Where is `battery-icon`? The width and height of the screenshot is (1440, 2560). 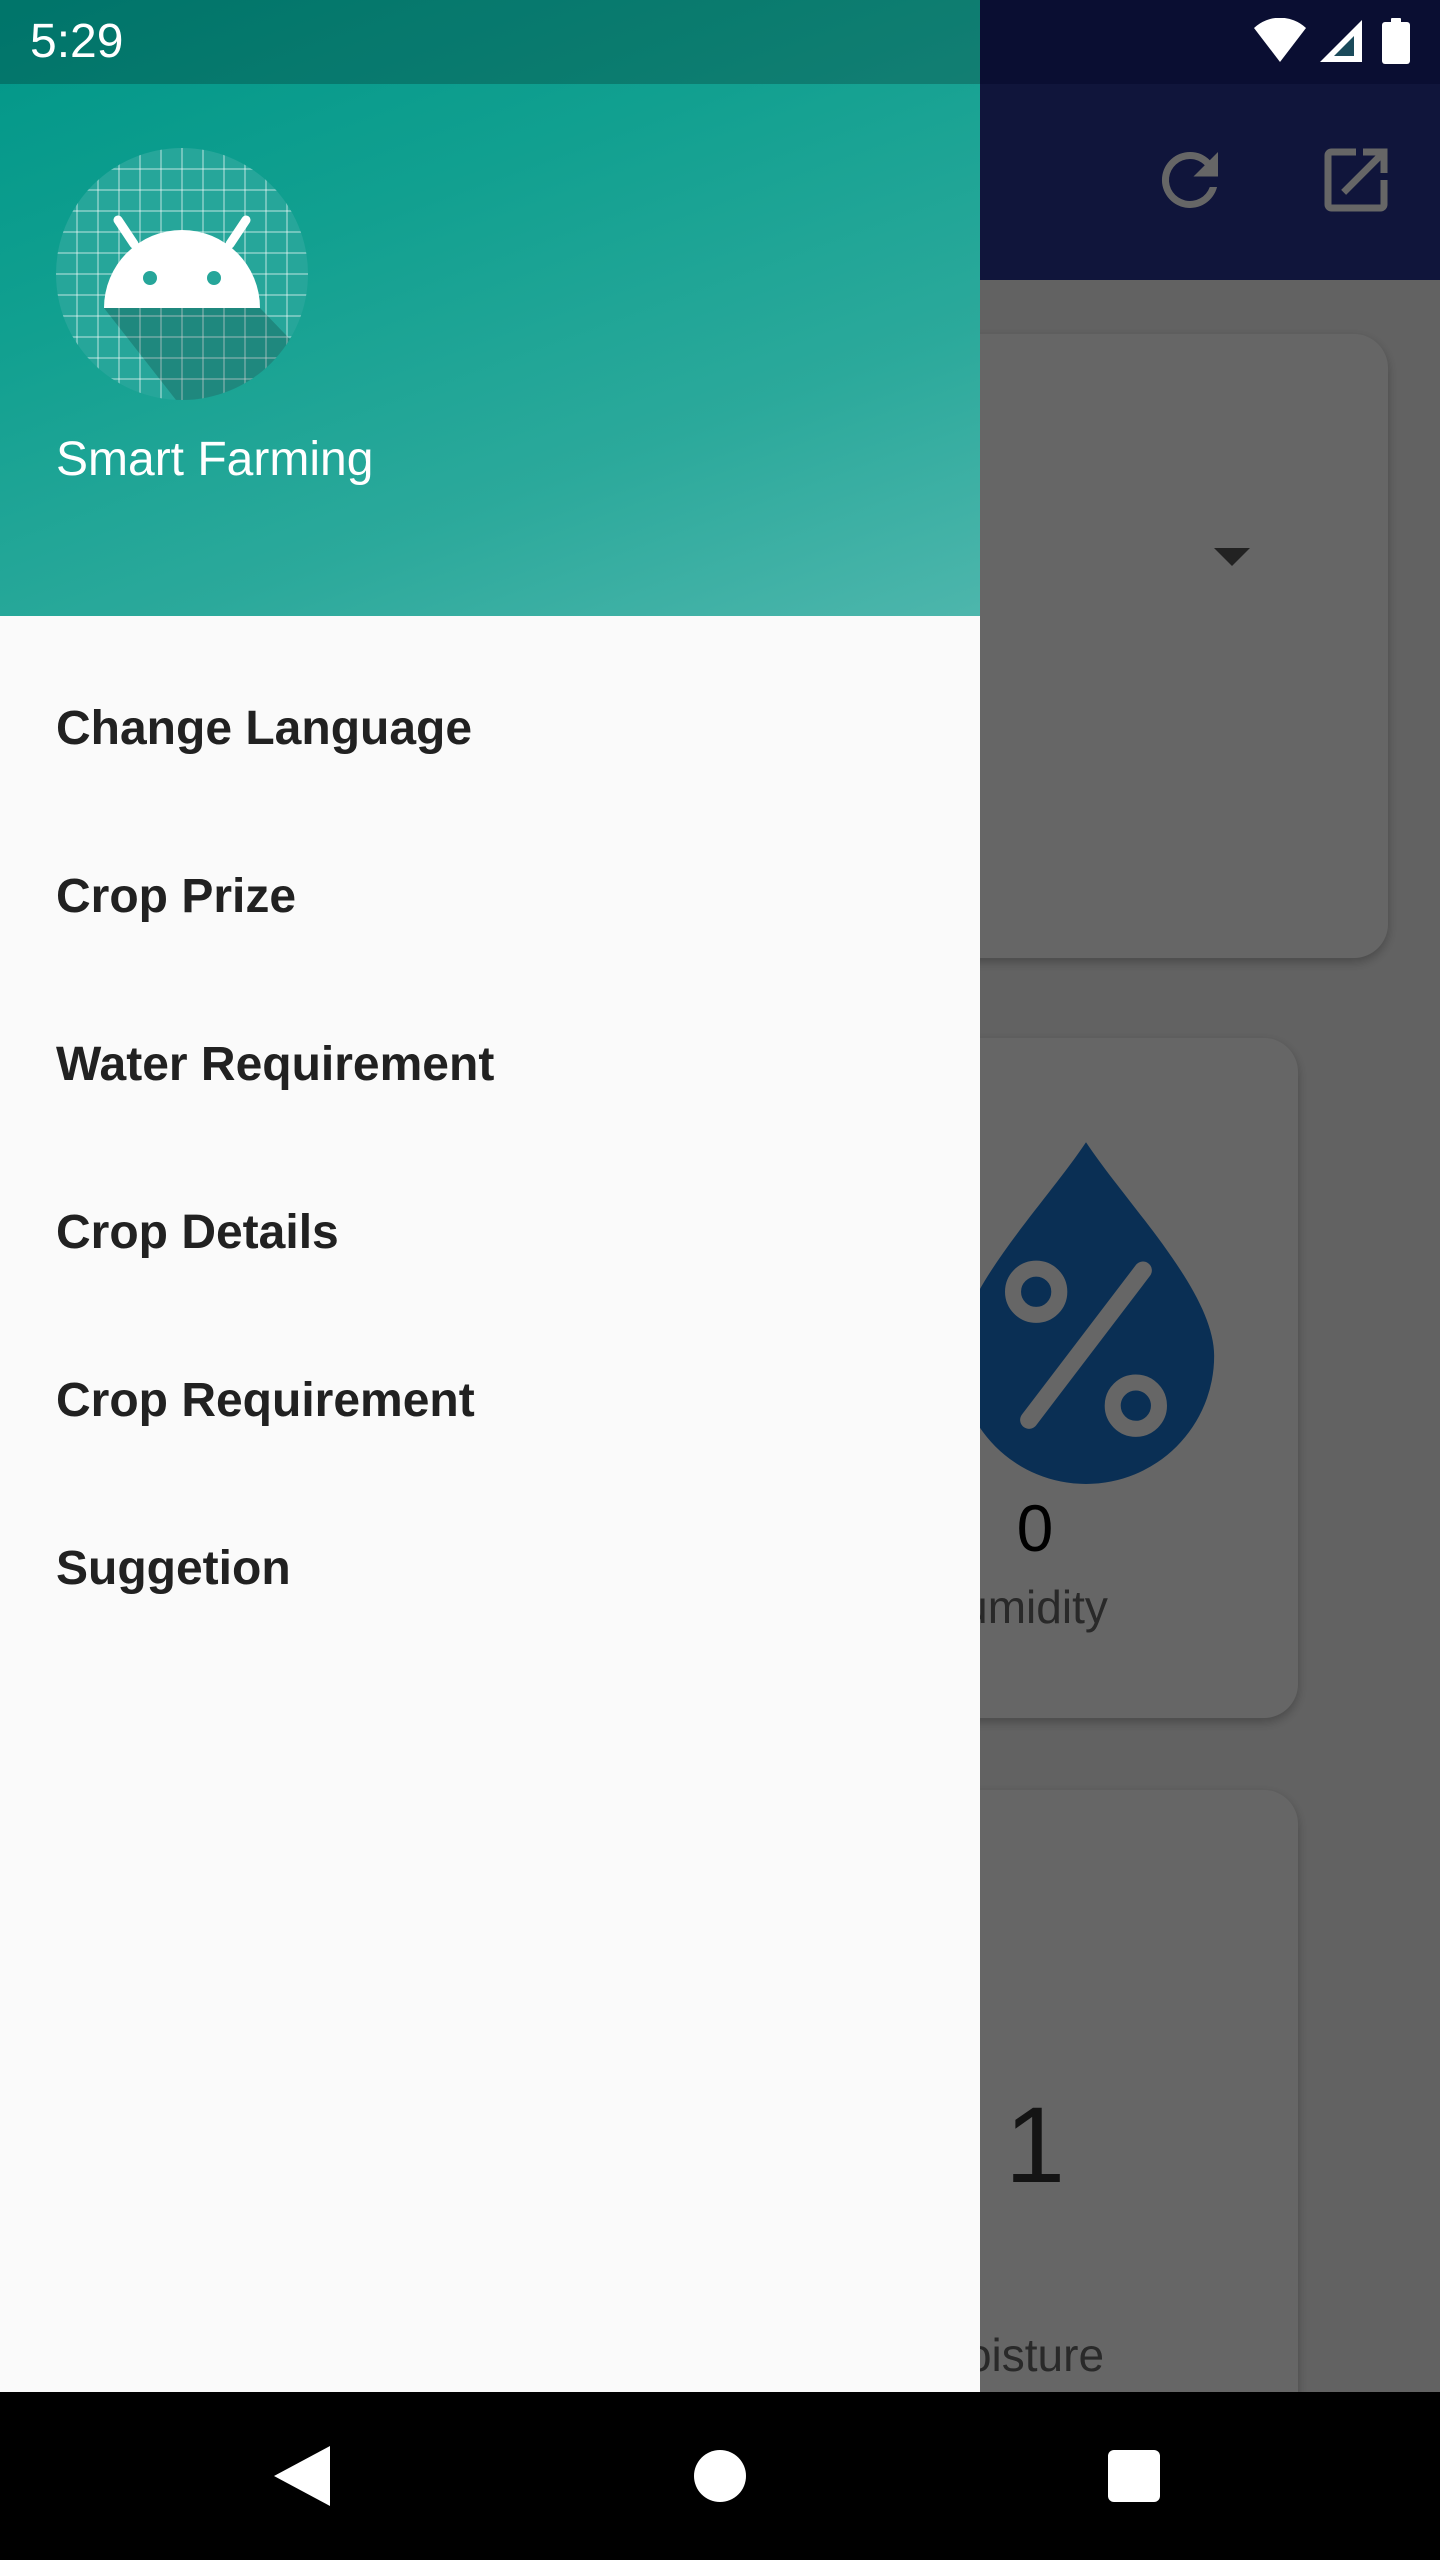
battery-icon is located at coordinates (1396, 41).